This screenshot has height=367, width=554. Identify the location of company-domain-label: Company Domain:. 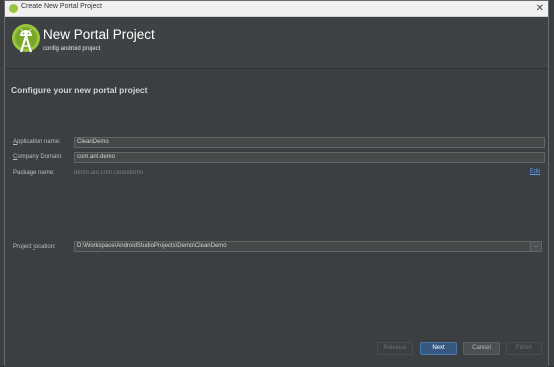
(38, 157).